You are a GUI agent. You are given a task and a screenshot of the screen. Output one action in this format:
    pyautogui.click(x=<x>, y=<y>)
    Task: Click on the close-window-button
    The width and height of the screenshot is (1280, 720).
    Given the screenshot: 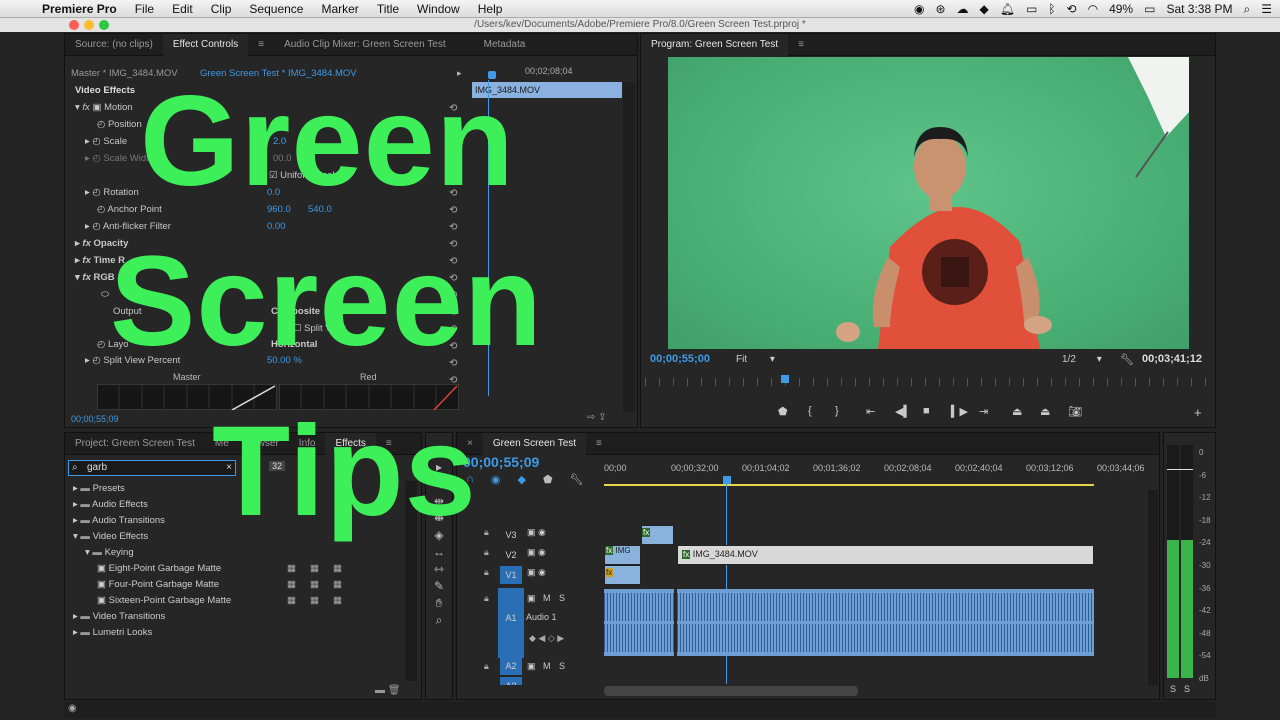 What is the action you would take?
    pyautogui.click(x=74, y=25)
    